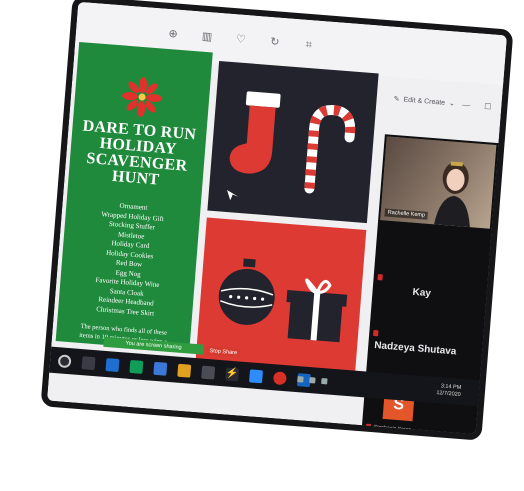 This screenshot has height=491, width=524. What do you see at coordinates (448, 391) in the screenshot?
I see `clock: 3:14 PM 12/7/2020` at bounding box center [448, 391].